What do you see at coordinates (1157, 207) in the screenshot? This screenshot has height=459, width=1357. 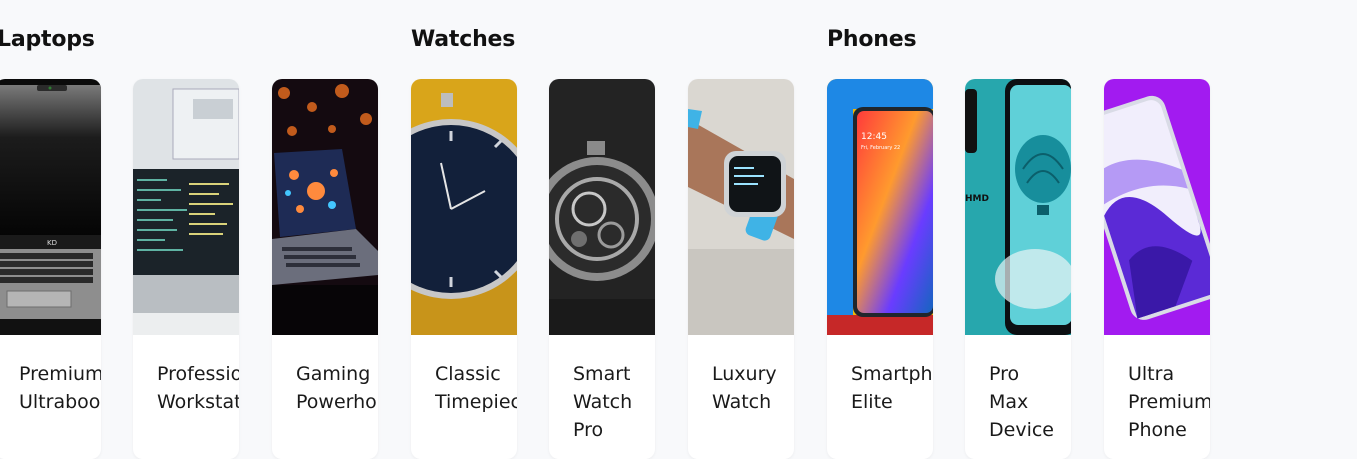 I see `phone-purple-image` at bounding box center [1157, 207].